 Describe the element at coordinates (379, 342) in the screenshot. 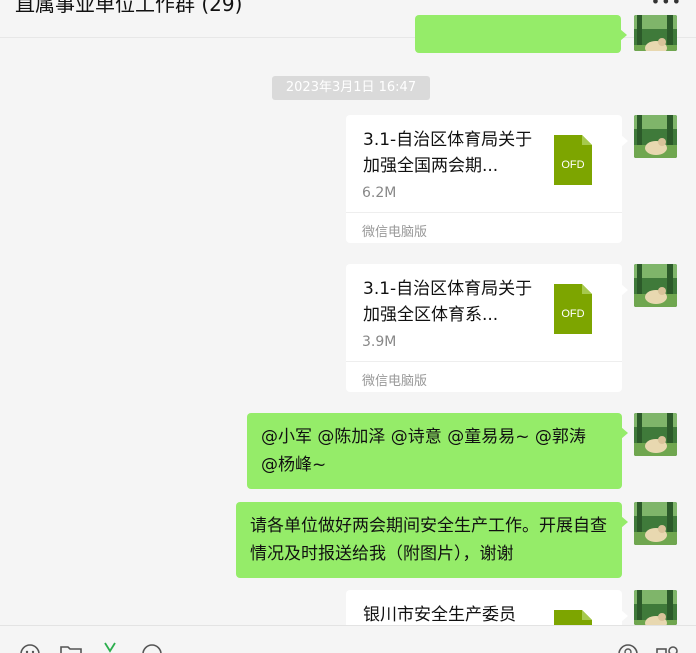

I see `file-size: 3.9M` at that location.